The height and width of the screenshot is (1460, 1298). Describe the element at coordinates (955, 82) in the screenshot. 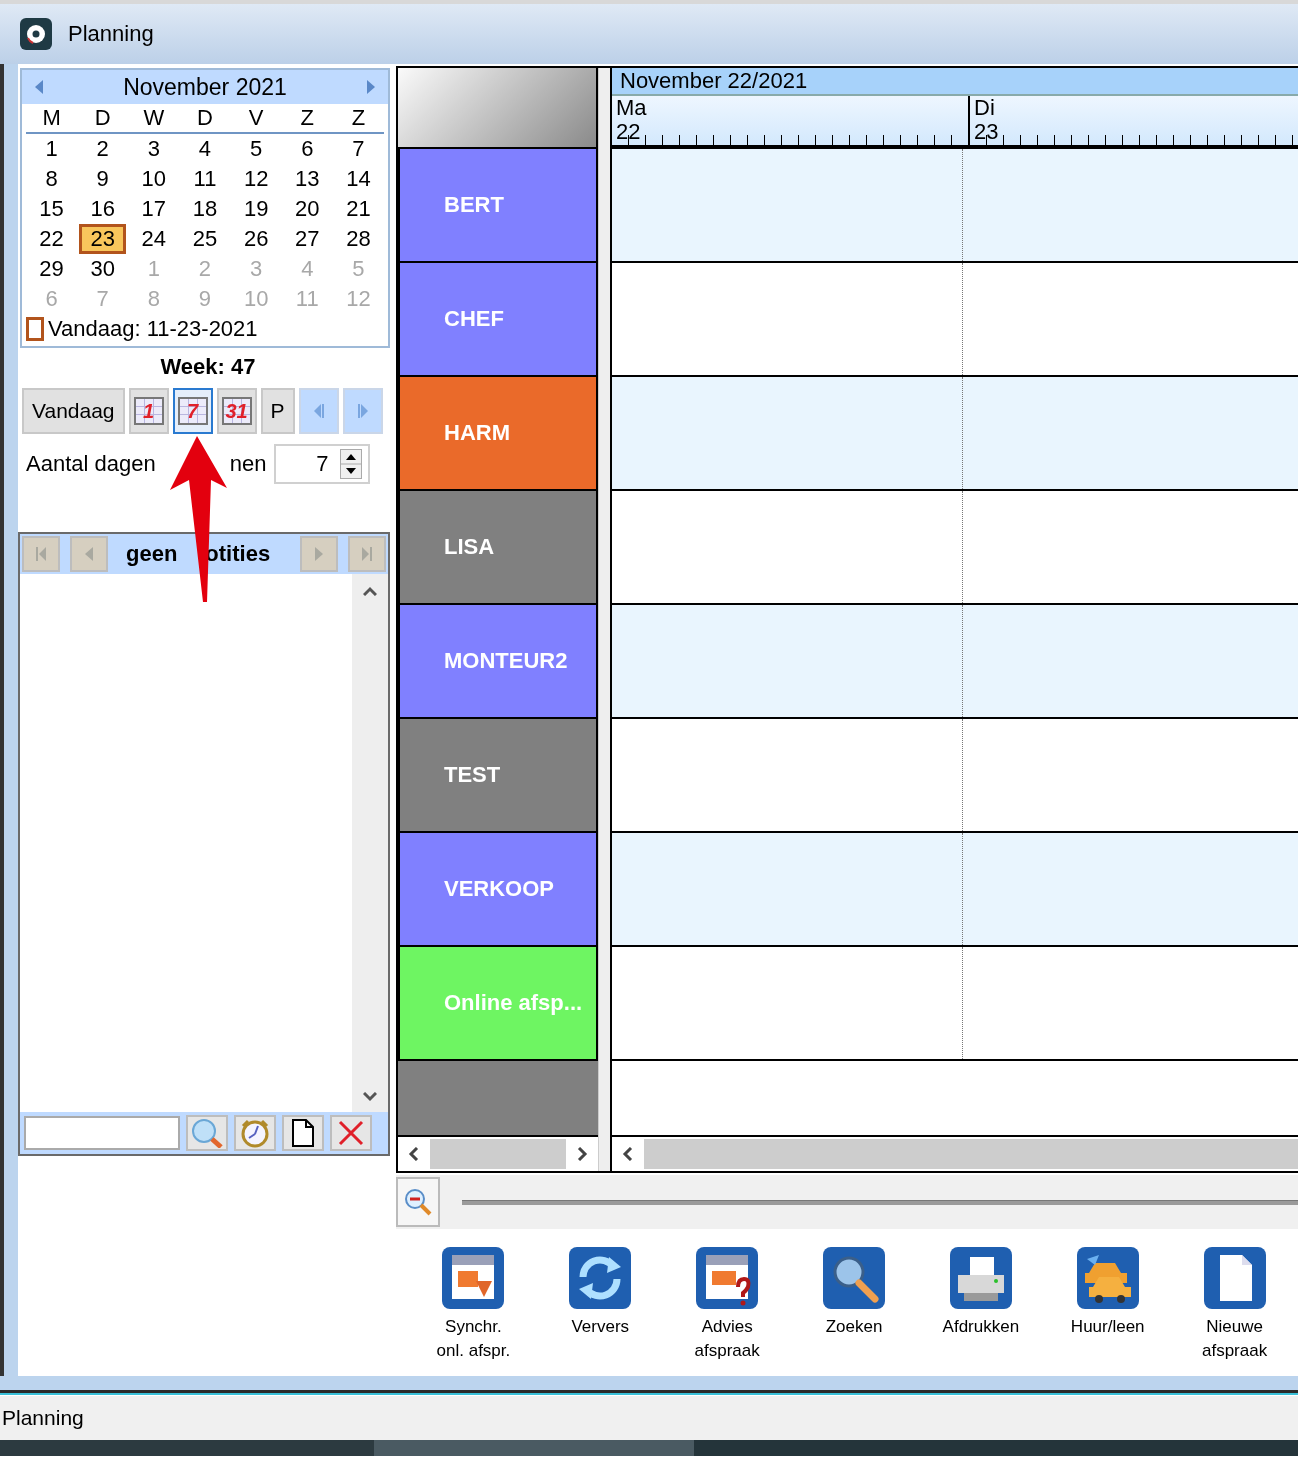

I see `date-header: November 22/2021` at that location.